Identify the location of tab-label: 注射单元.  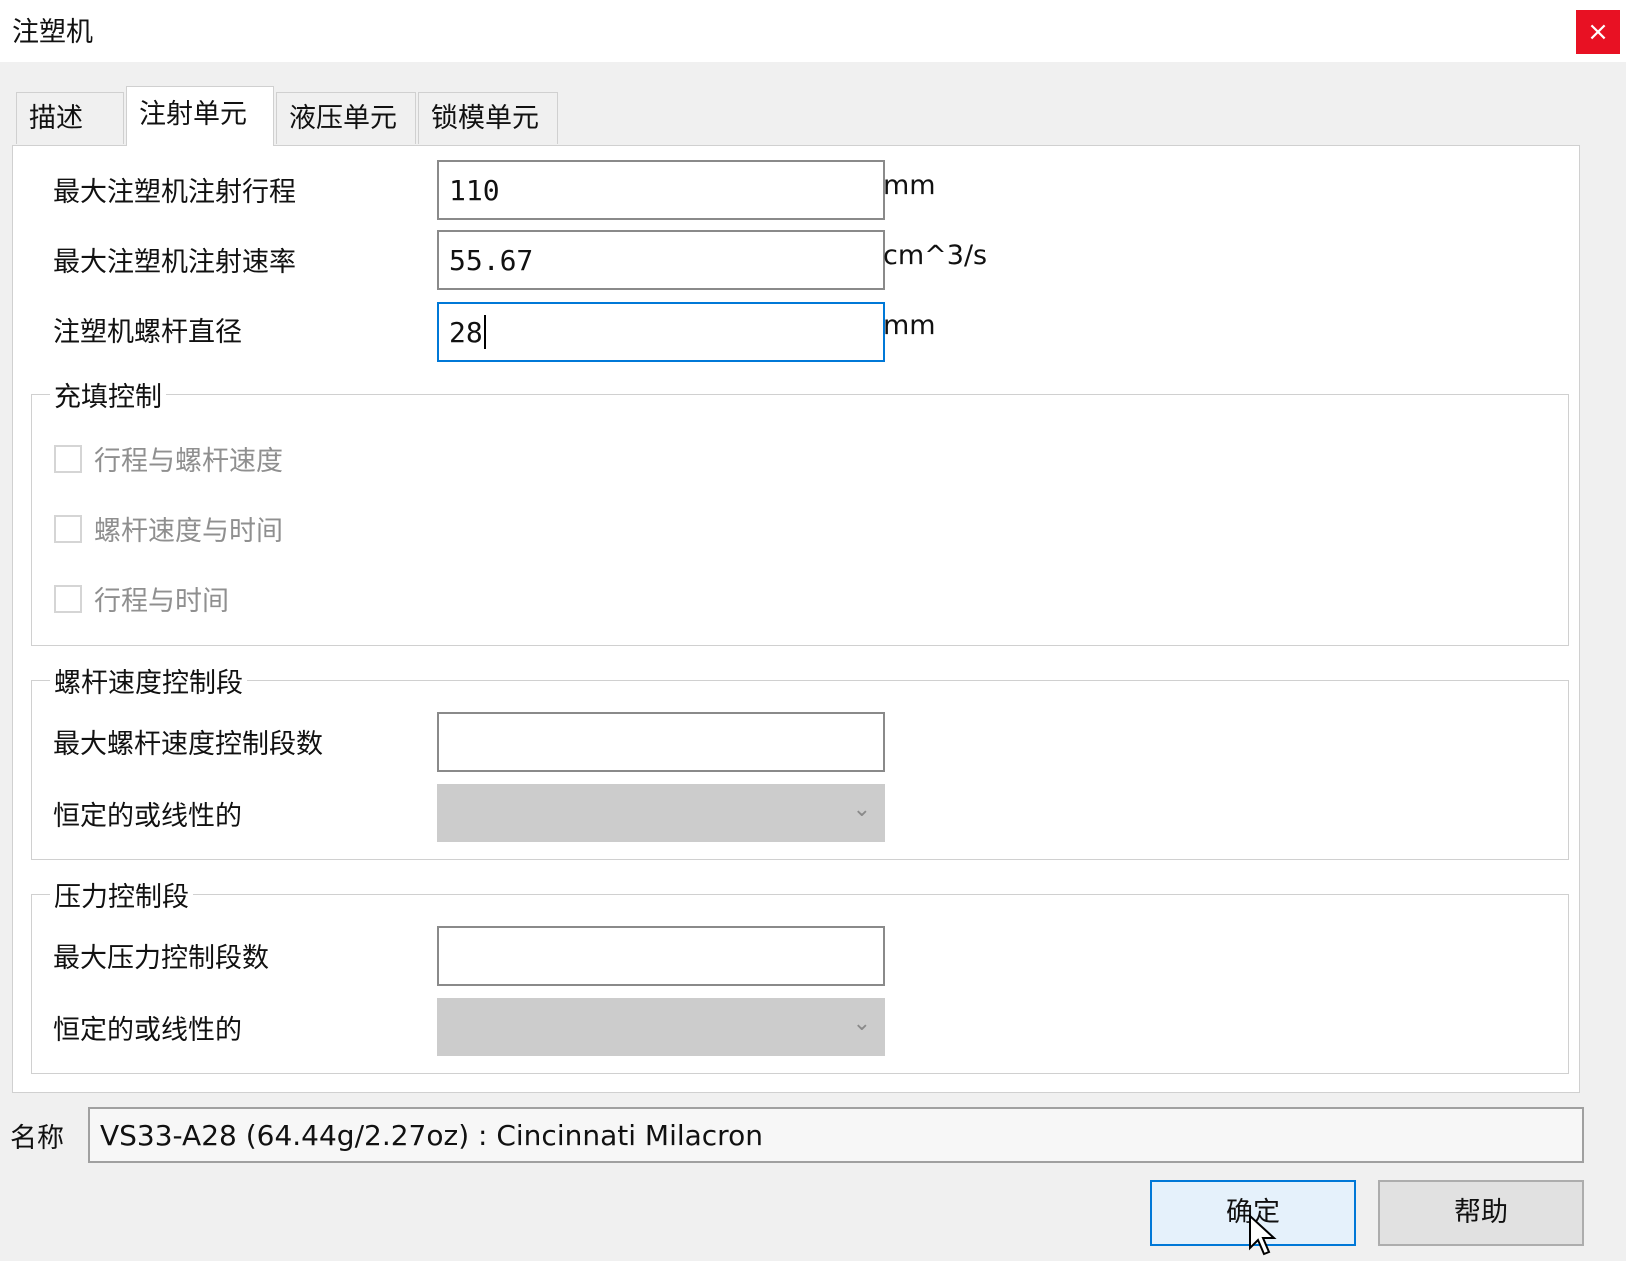
(193, 114).